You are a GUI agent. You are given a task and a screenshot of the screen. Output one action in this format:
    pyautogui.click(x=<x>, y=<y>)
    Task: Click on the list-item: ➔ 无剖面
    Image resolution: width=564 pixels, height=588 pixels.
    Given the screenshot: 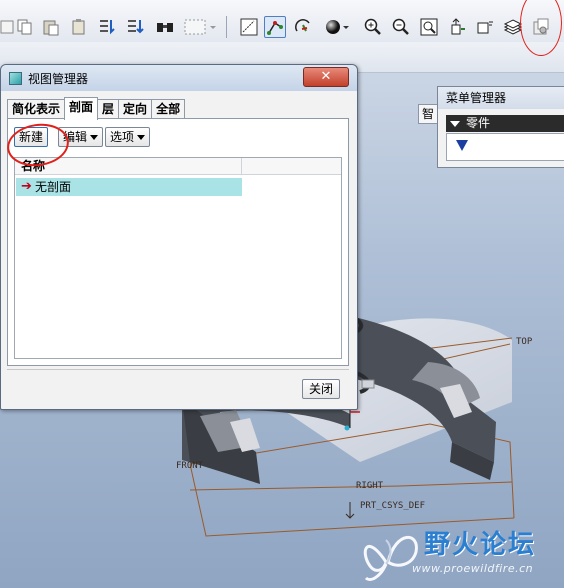 What is the action you would take?
    pyautogui.click(x=129, y=187)
    